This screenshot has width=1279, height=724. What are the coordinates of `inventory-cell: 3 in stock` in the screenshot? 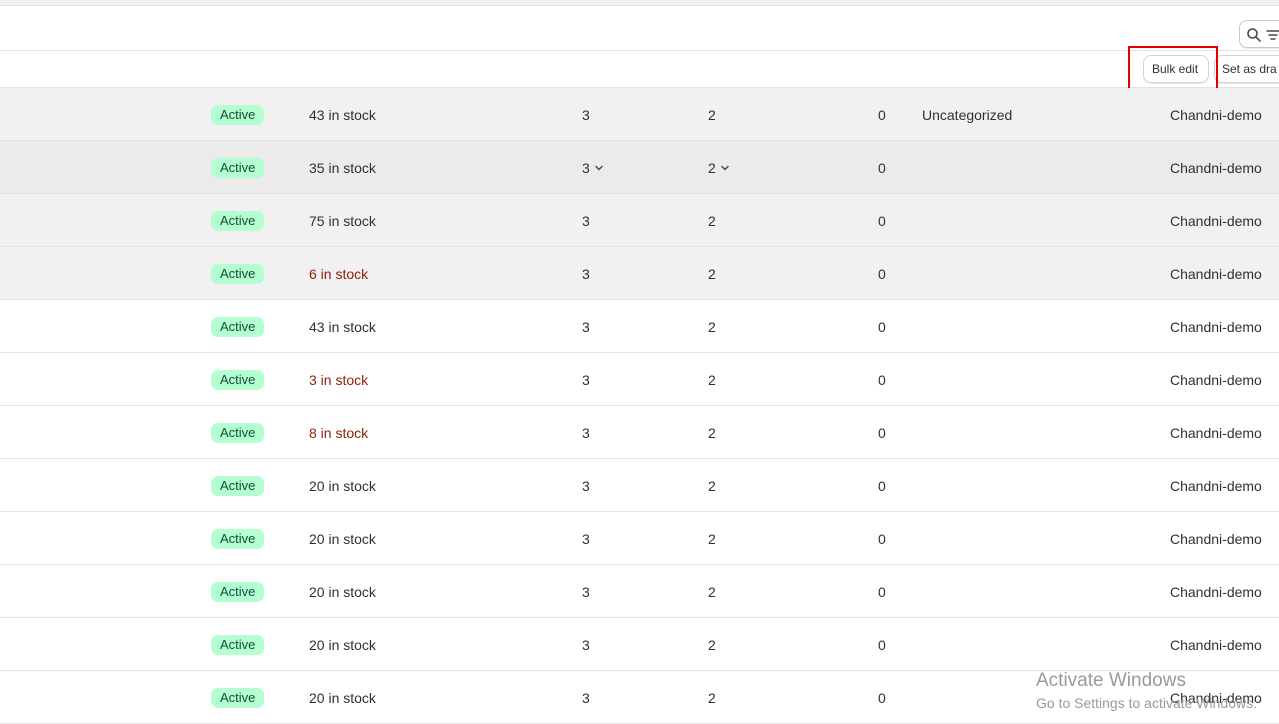 It's located at (339, 380).